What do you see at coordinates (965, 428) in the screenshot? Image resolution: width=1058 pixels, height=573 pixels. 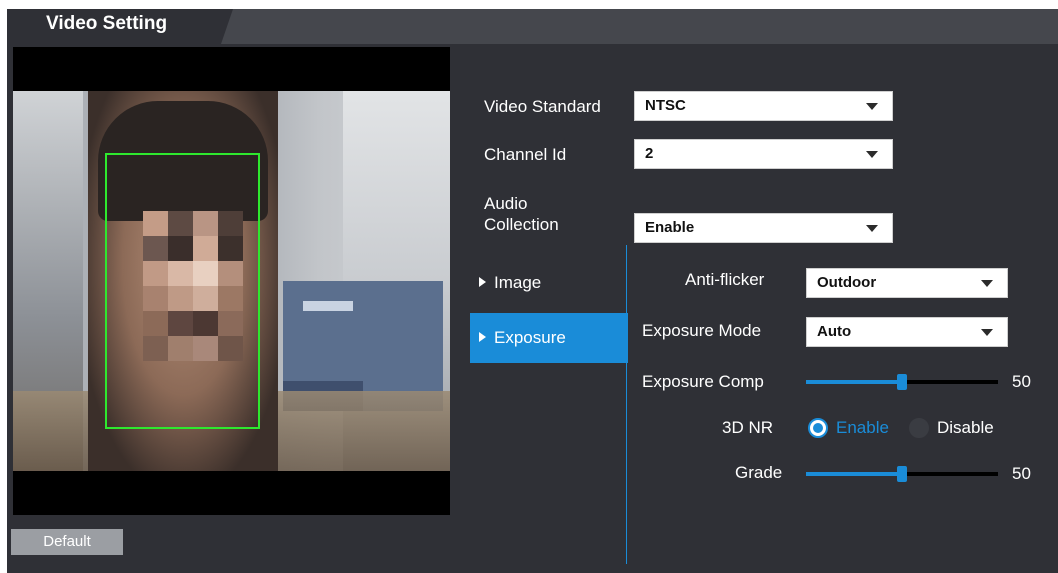 I see `nr-3d-disable-label: Disable` at bounding box center [965, 428].